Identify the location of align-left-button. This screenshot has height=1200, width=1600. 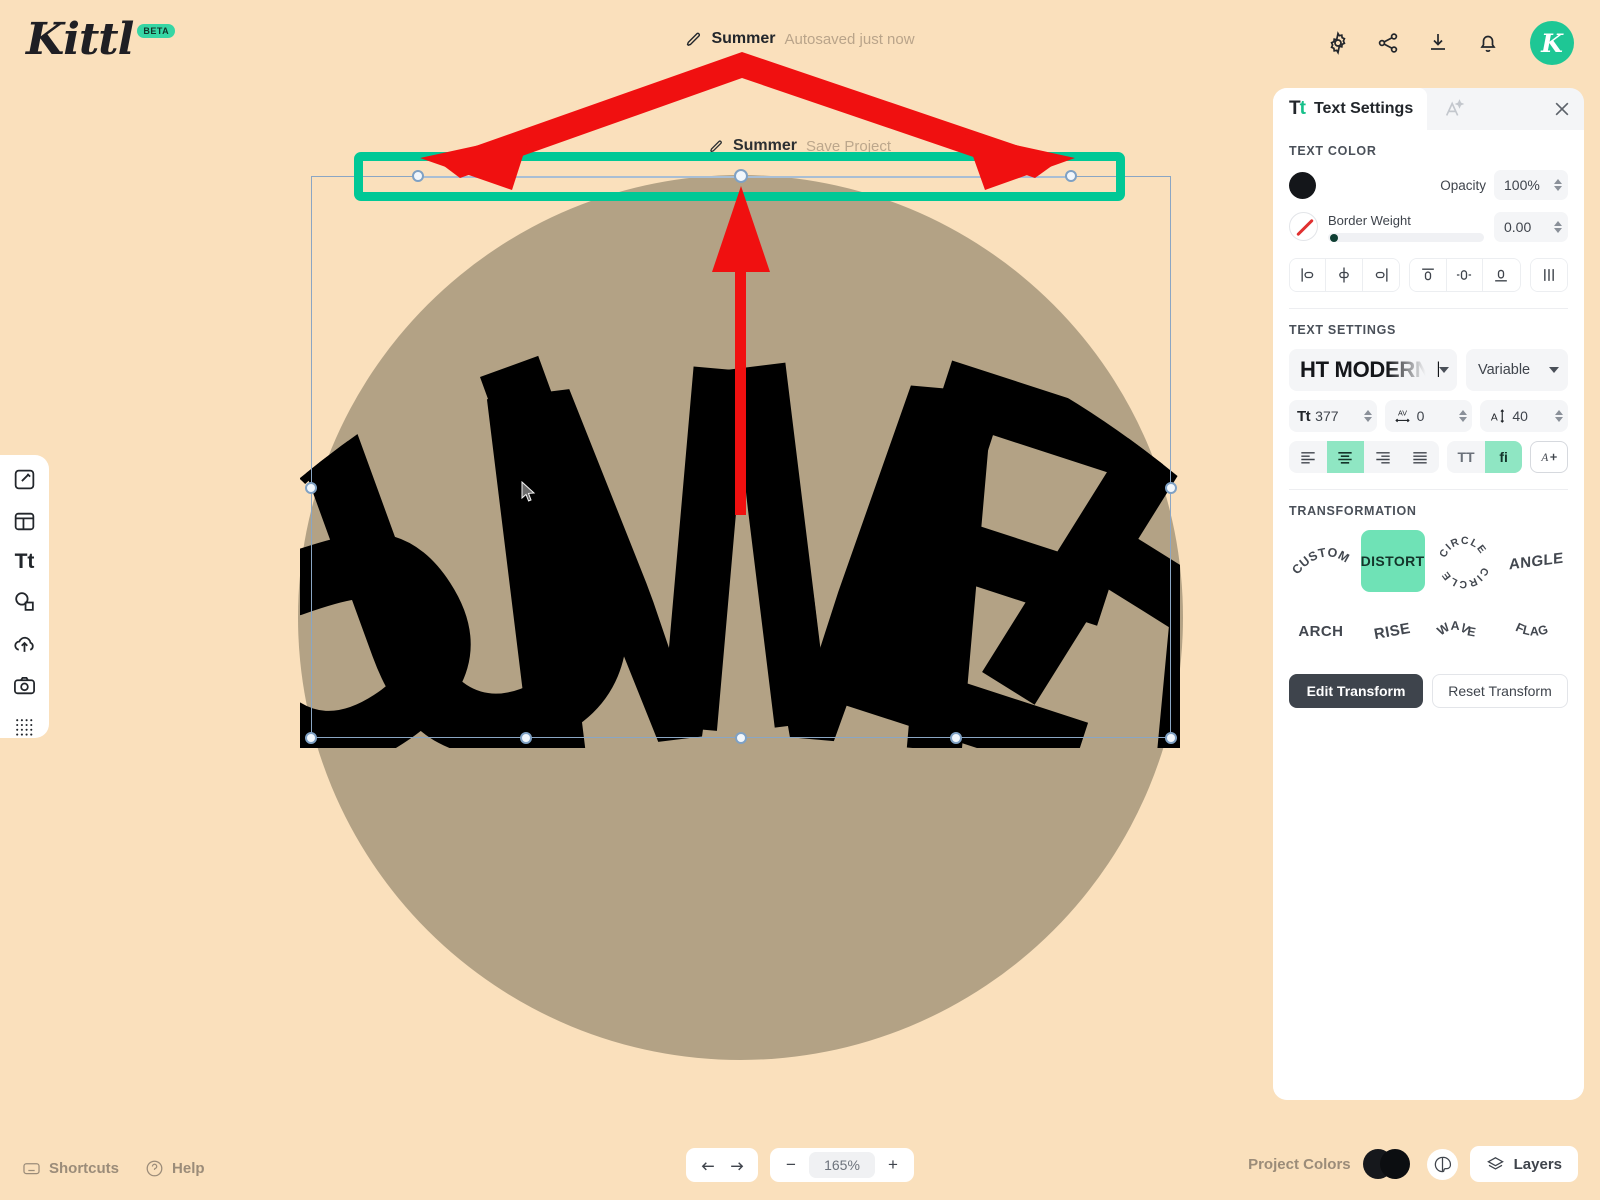
(1308, 275).